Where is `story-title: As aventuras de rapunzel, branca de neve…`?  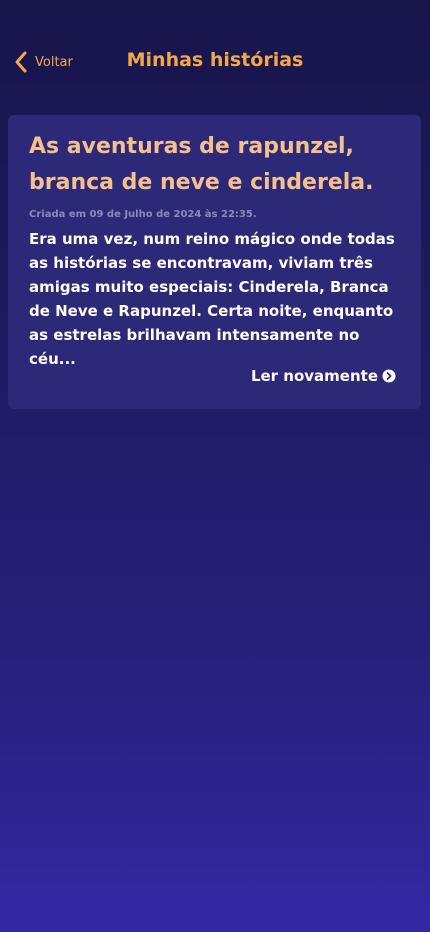
story-title: As aventuras de rapunzel, branca de neve… is located at coordinates (201, 164).